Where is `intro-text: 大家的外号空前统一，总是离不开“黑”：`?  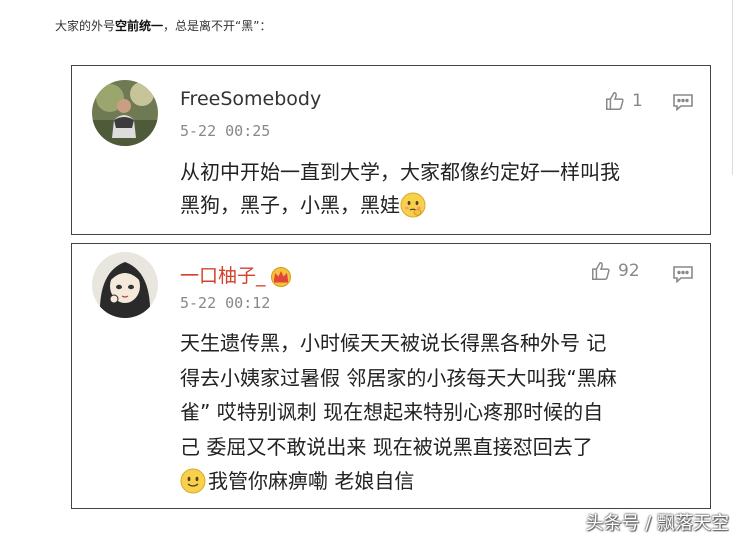
intro-text: 大家的外号空前统一，总是离不开“黑”： is located at coordinates (163, 25).